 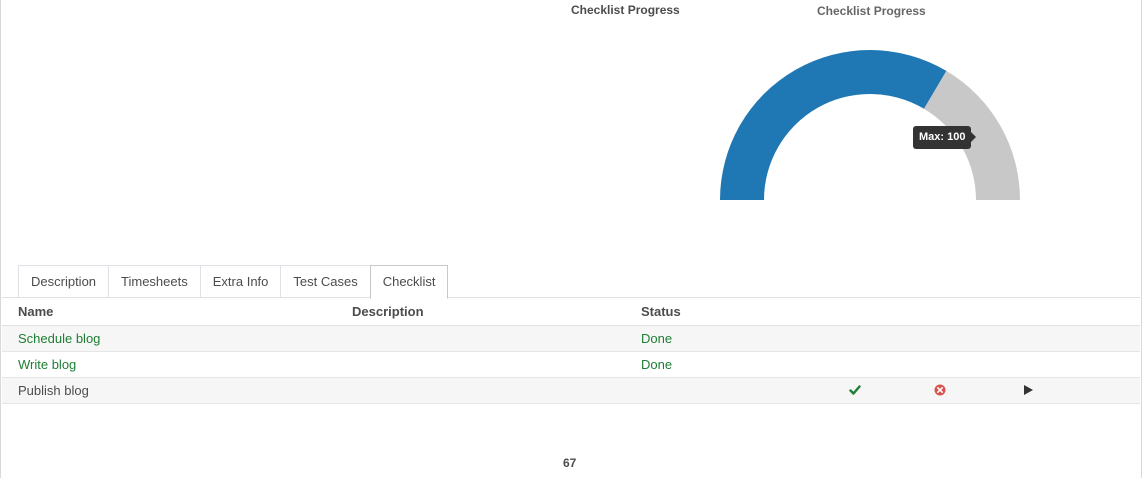 I want to click on gauge-tooltip: Max: 100, so click(x=945, y=137).